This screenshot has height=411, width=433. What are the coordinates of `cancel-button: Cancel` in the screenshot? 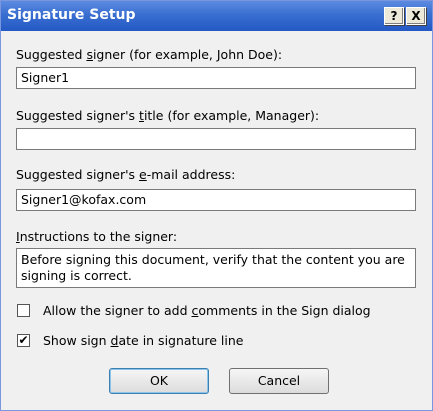 It's located at (279, 381).